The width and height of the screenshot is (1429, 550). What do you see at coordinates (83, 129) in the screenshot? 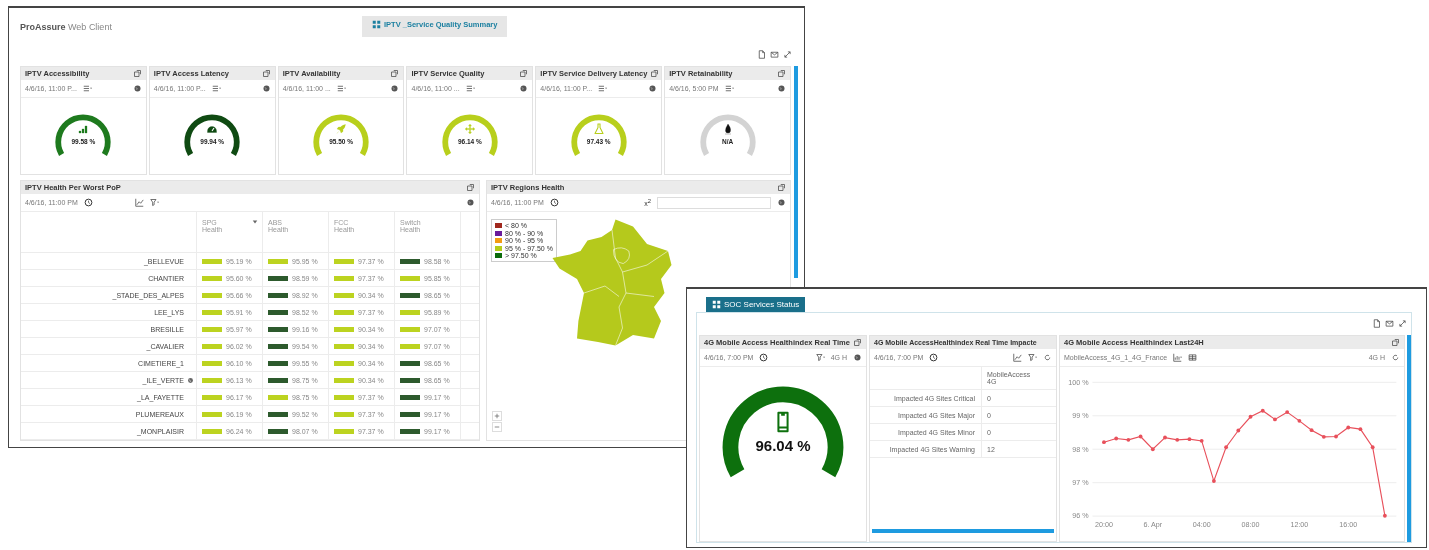
I see `signal-bars-icon` at bounding box center [83, 129].